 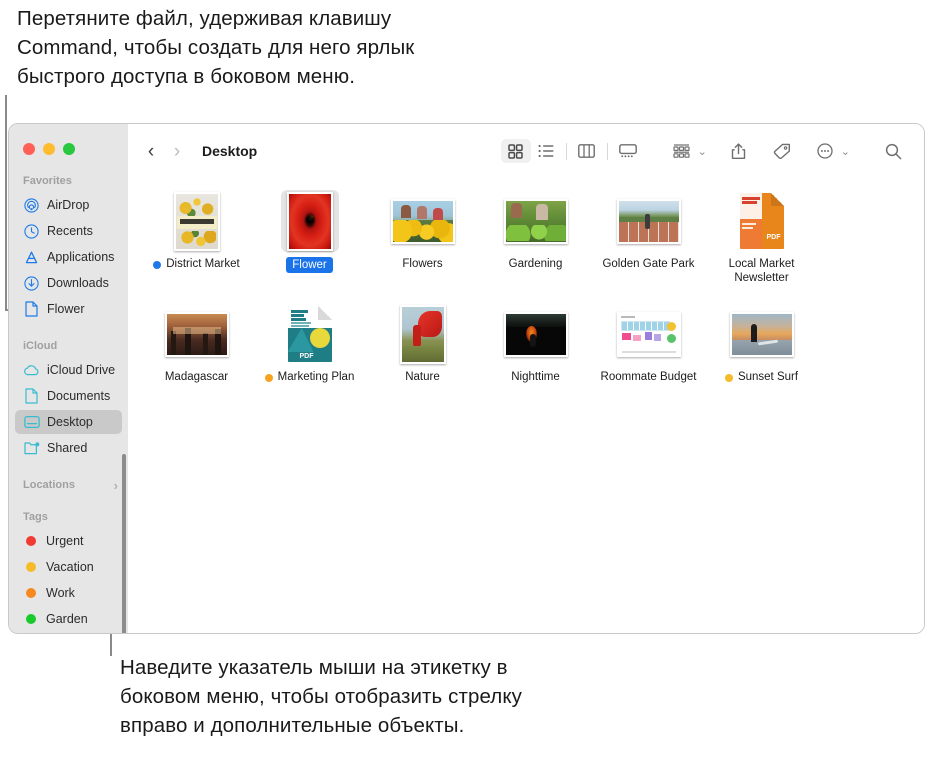 I want to click on file-label: Marketing Plan, so click(x=316, y=377).